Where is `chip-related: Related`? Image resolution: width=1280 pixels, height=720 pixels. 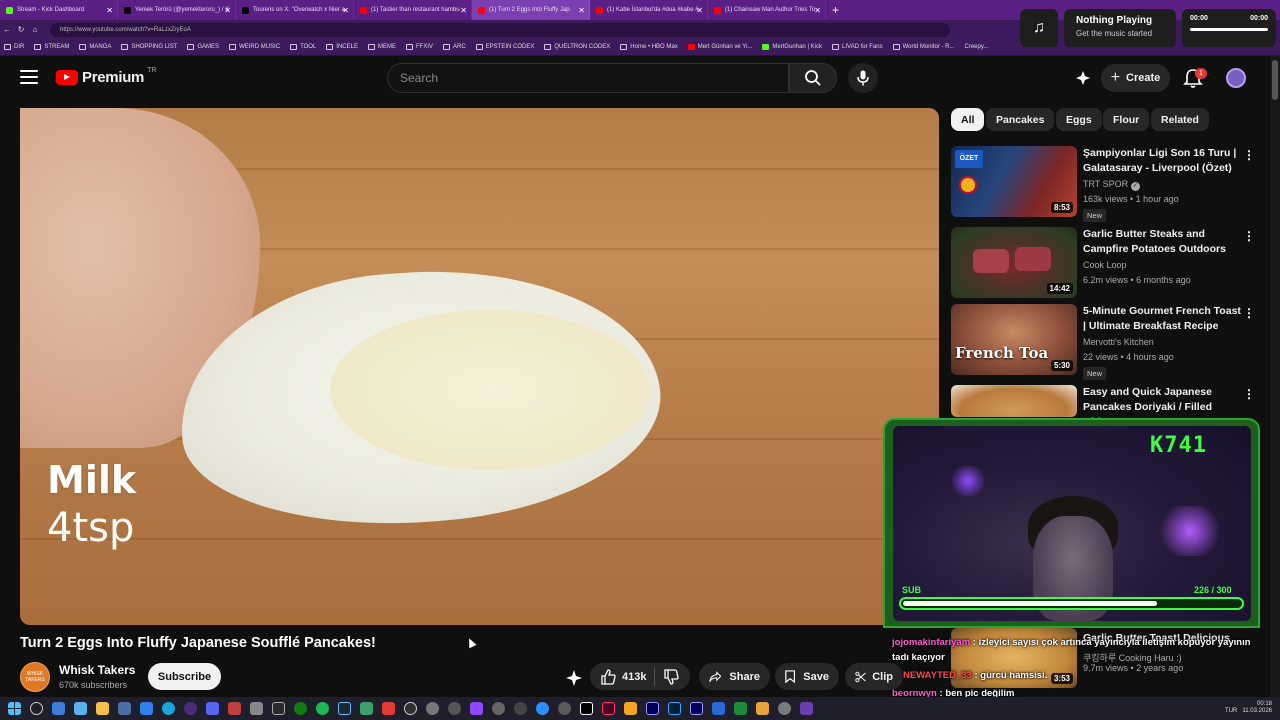
chip-related: Related is located at coordinates (1180, 119).